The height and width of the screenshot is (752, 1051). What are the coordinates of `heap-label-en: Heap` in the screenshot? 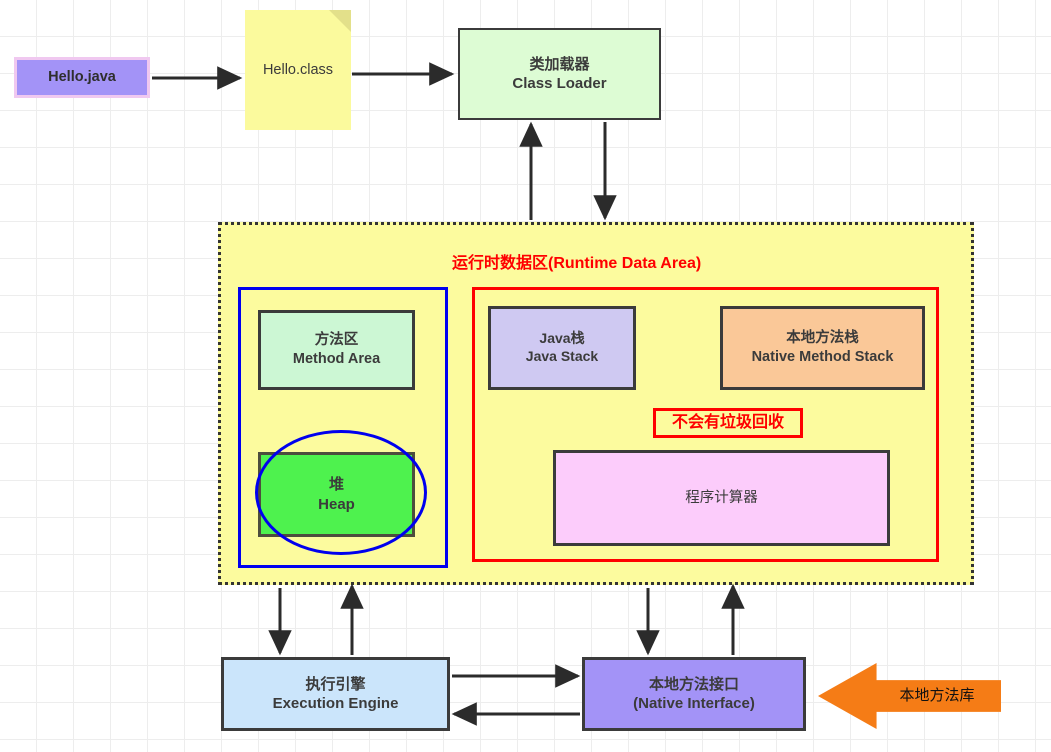 It's located at (336, 504).